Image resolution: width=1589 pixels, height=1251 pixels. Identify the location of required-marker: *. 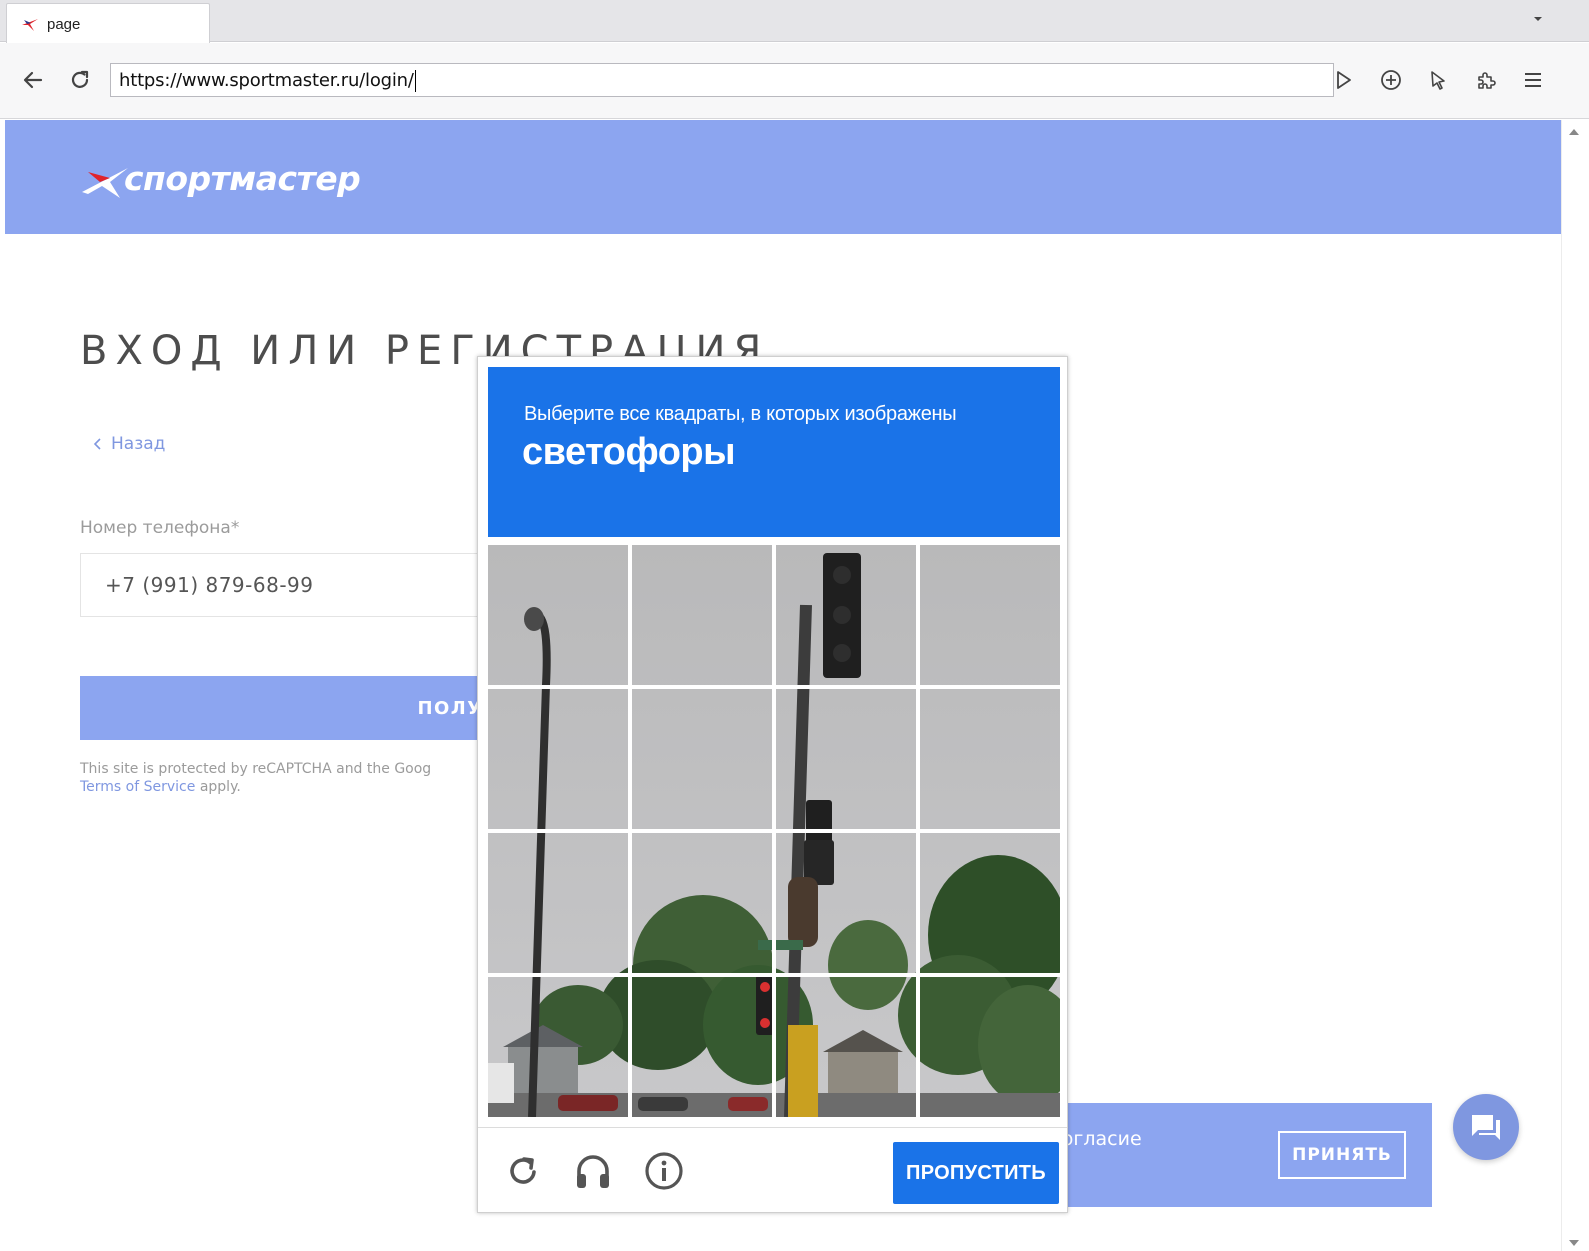
(235, 528).